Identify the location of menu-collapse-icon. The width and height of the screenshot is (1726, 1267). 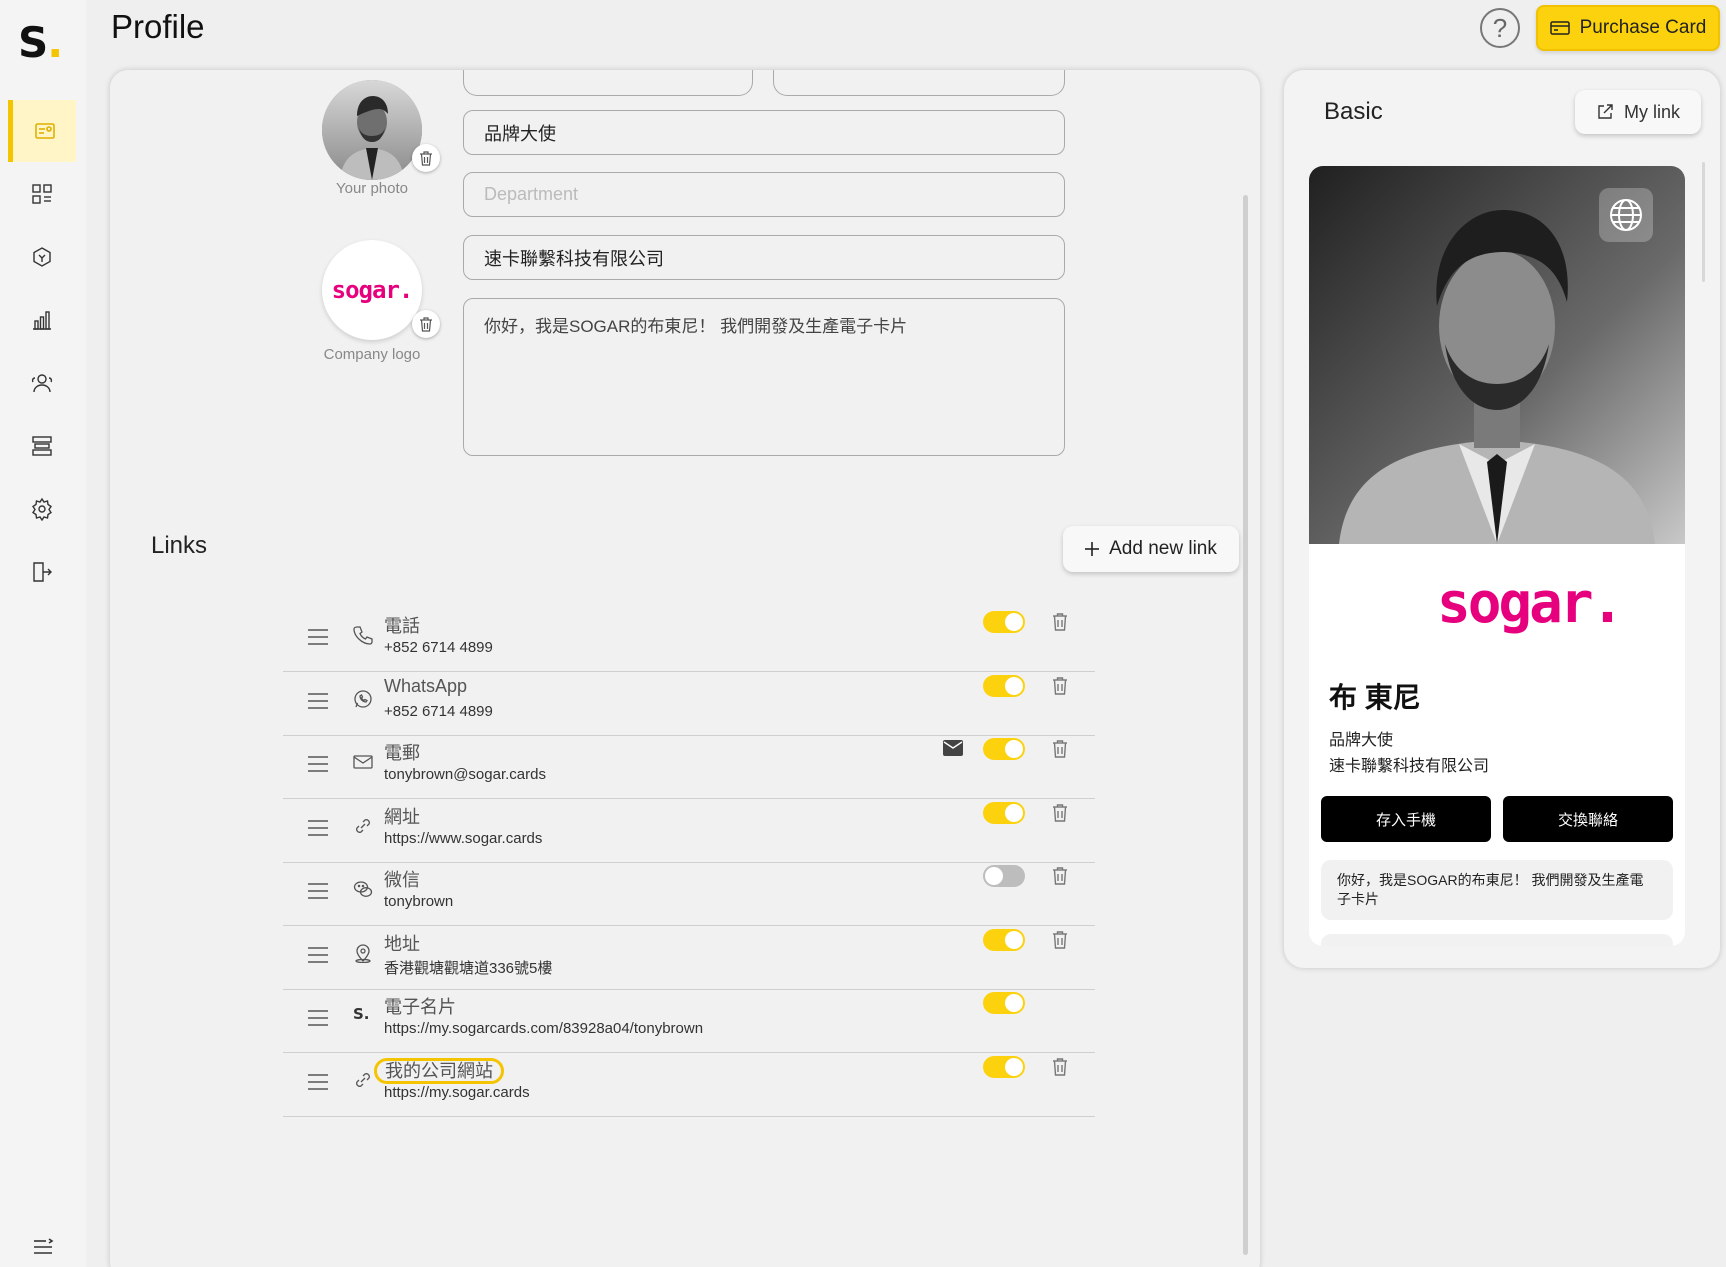
(43, 1247).